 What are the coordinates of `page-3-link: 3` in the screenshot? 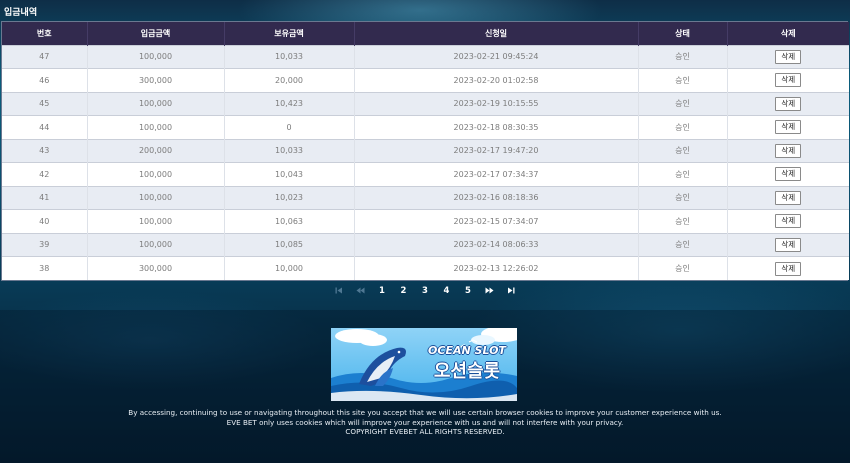 It's located at (425, 291).